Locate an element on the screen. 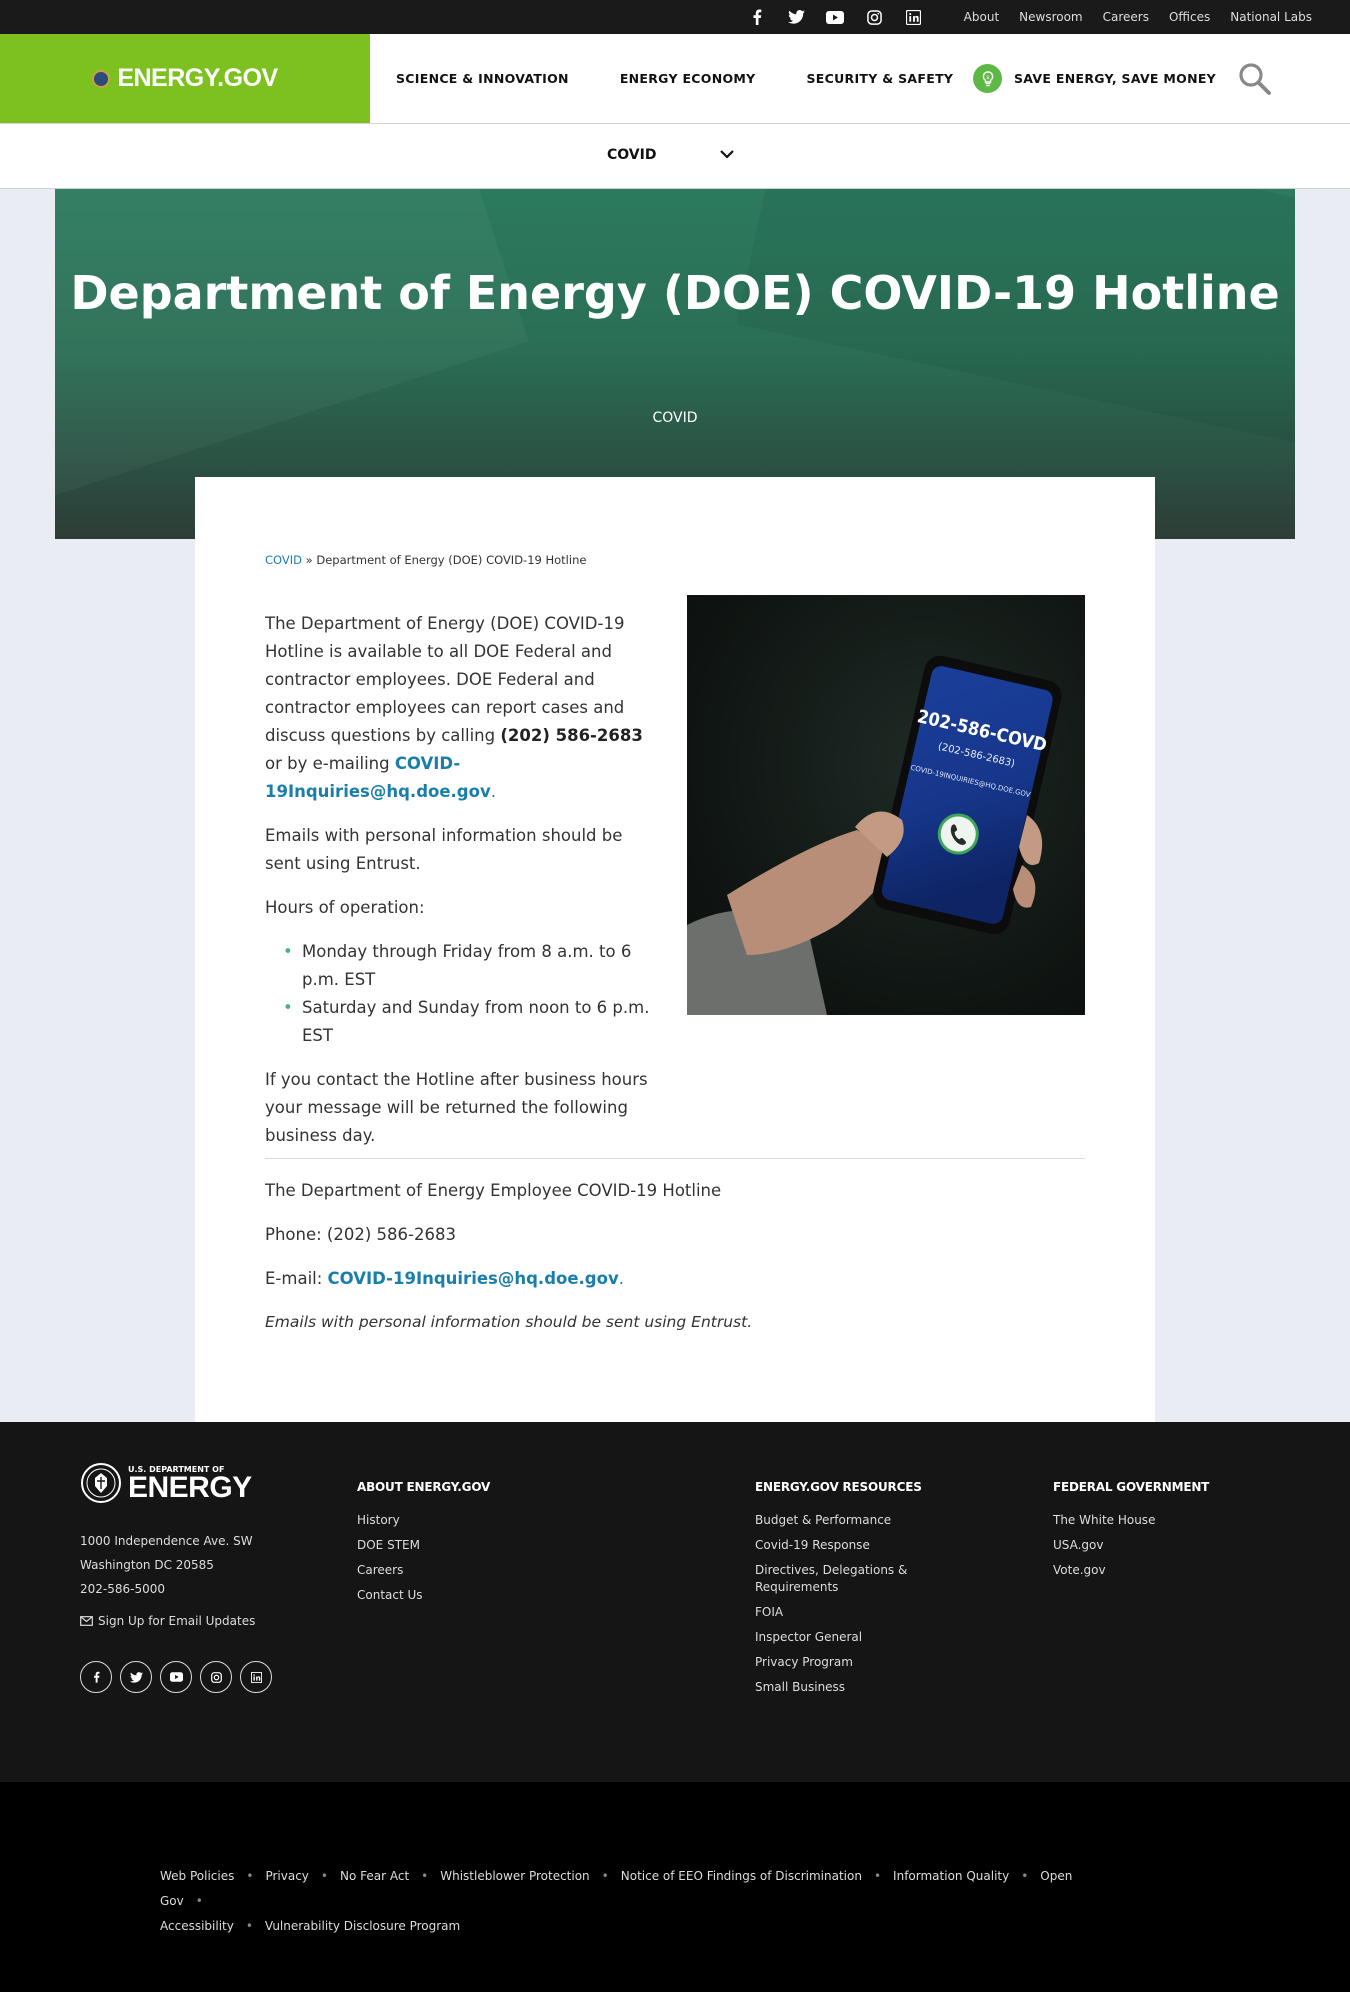 The width and height of the screenshot is (1350, 1992). address-line: 1000 Independence Ave. SW is located at coordinates (166, 1541).